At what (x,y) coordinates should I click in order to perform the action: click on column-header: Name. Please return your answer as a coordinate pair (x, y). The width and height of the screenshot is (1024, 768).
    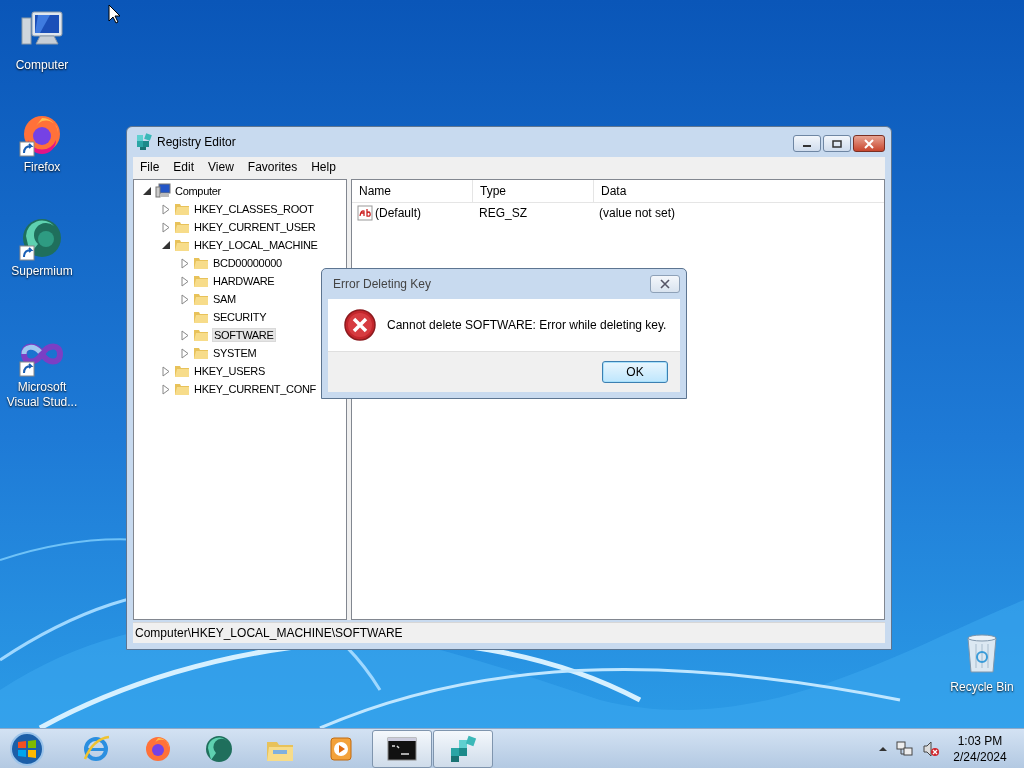
    Looking at the image, I should click on (412, 191).